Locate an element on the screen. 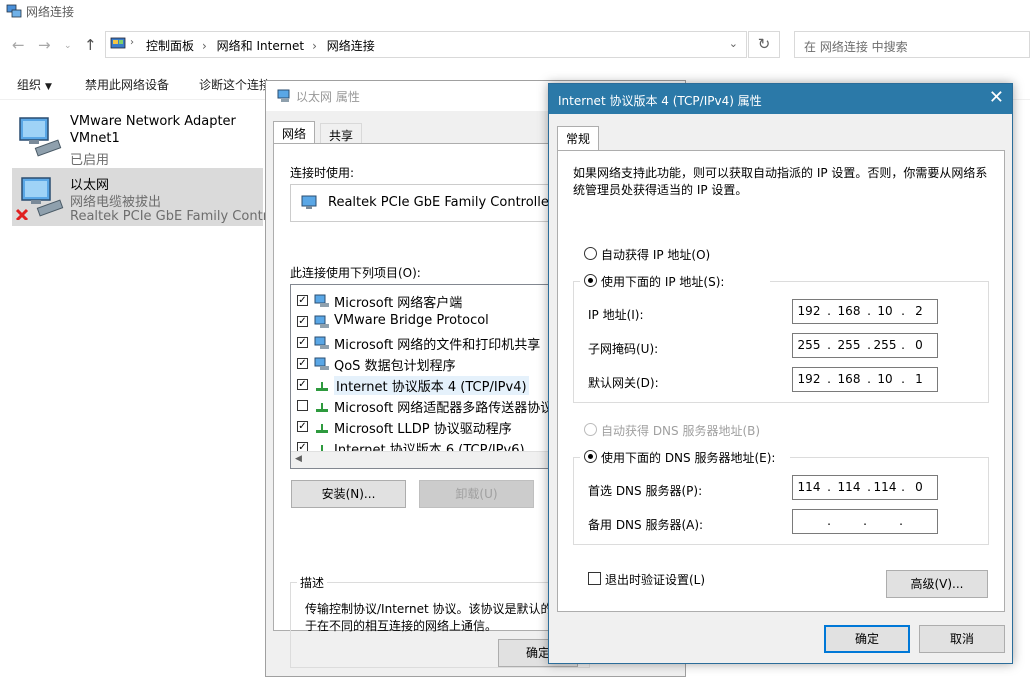 Image resolution: width=1030 pixels, height=683 pixels. radio-label: 使用下面的 IP 地址(S): is located at coordinates (663, 282).